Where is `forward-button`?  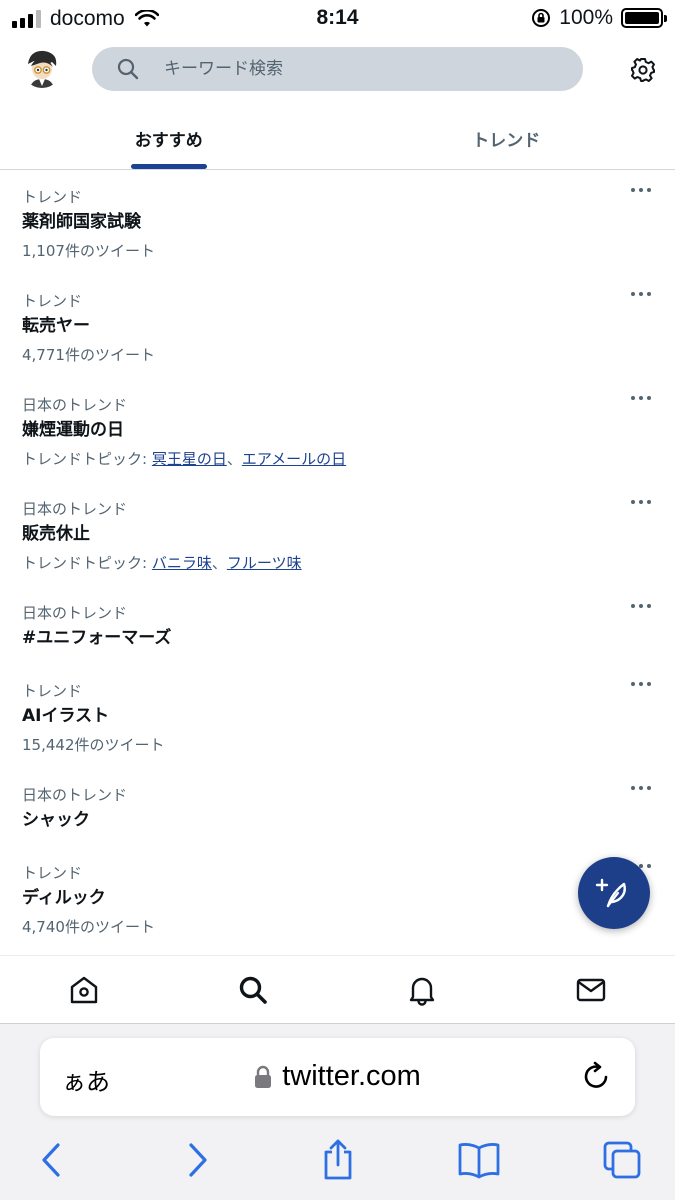 forward-button is located at coordinates (197, 1160).